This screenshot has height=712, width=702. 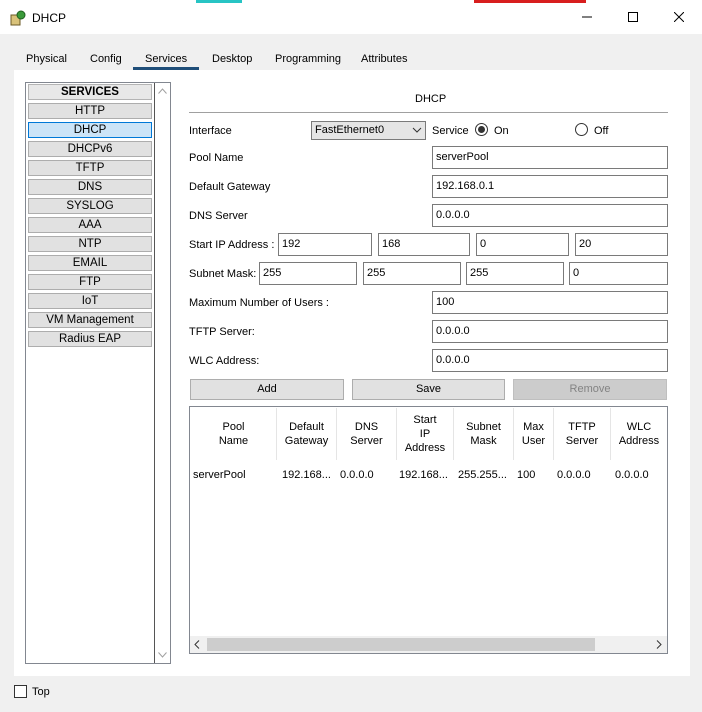 I want to click on close-icon, so click(x=679, y=17).